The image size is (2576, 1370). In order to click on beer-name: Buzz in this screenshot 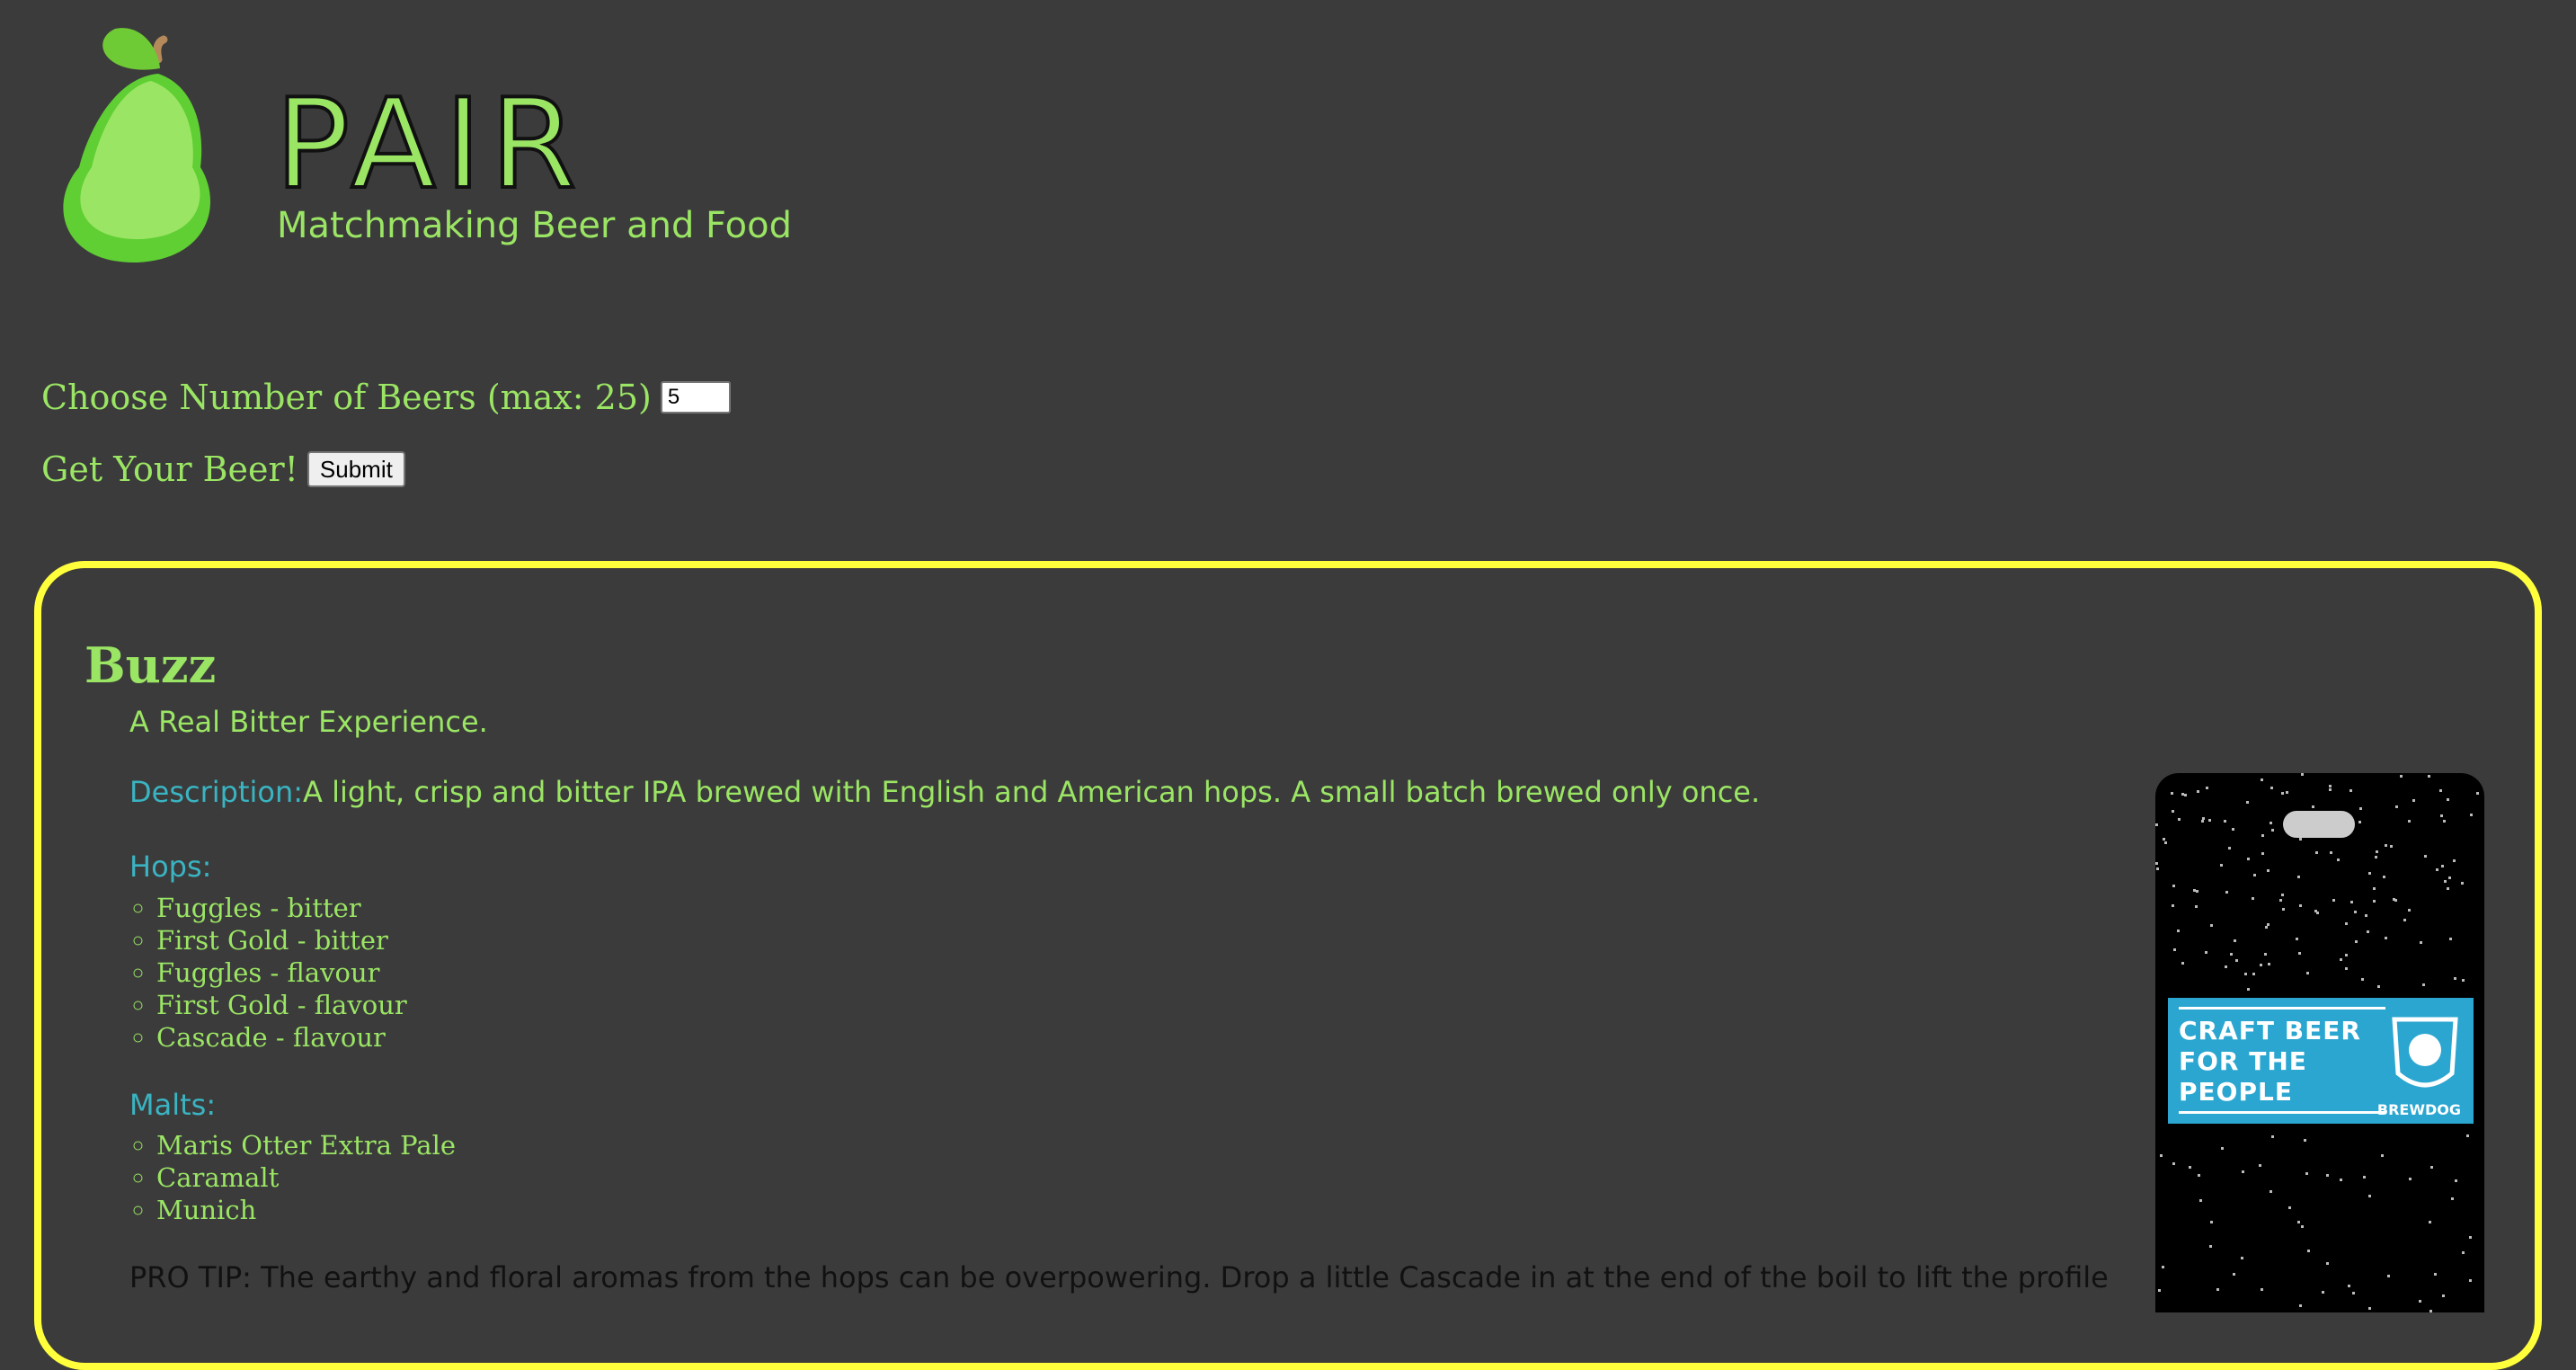, I will do `click(150, 665)`.